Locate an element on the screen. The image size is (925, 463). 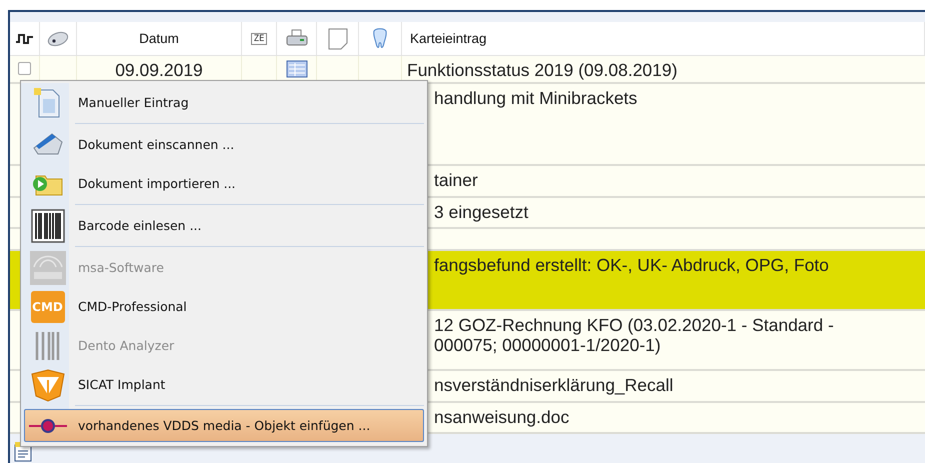
note-icon is located at coordinates (338, 39).